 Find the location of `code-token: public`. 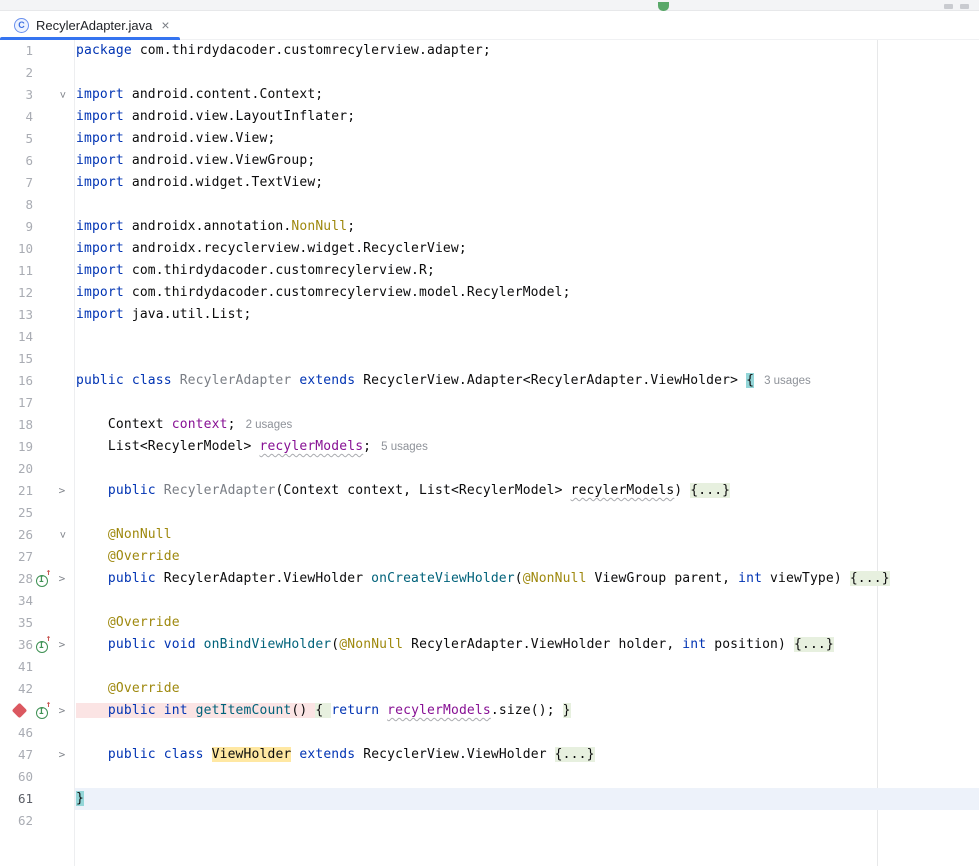

code-token: public is located at coordinates (135, 578).